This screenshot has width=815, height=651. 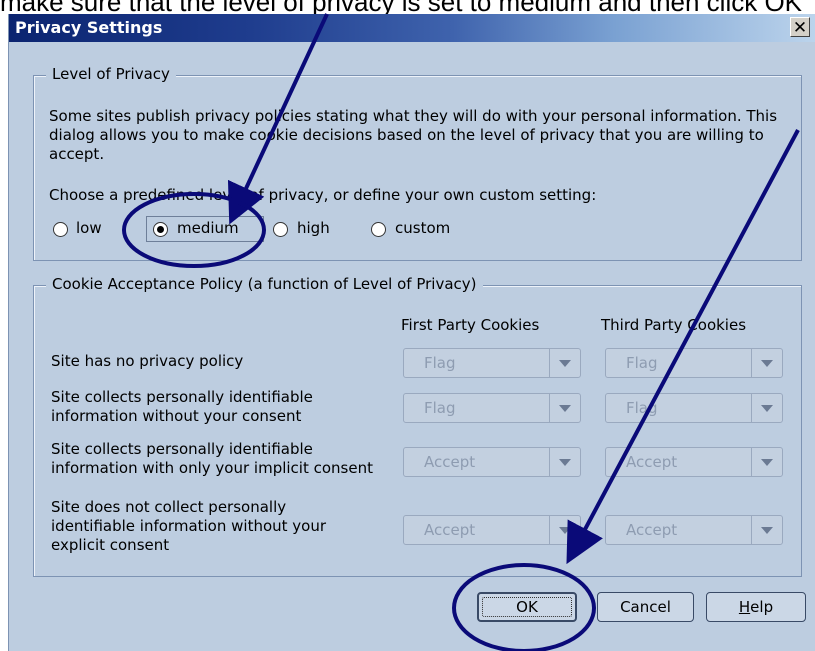 I want to click on ok-button-label: OK, so click(x=527, y=607).